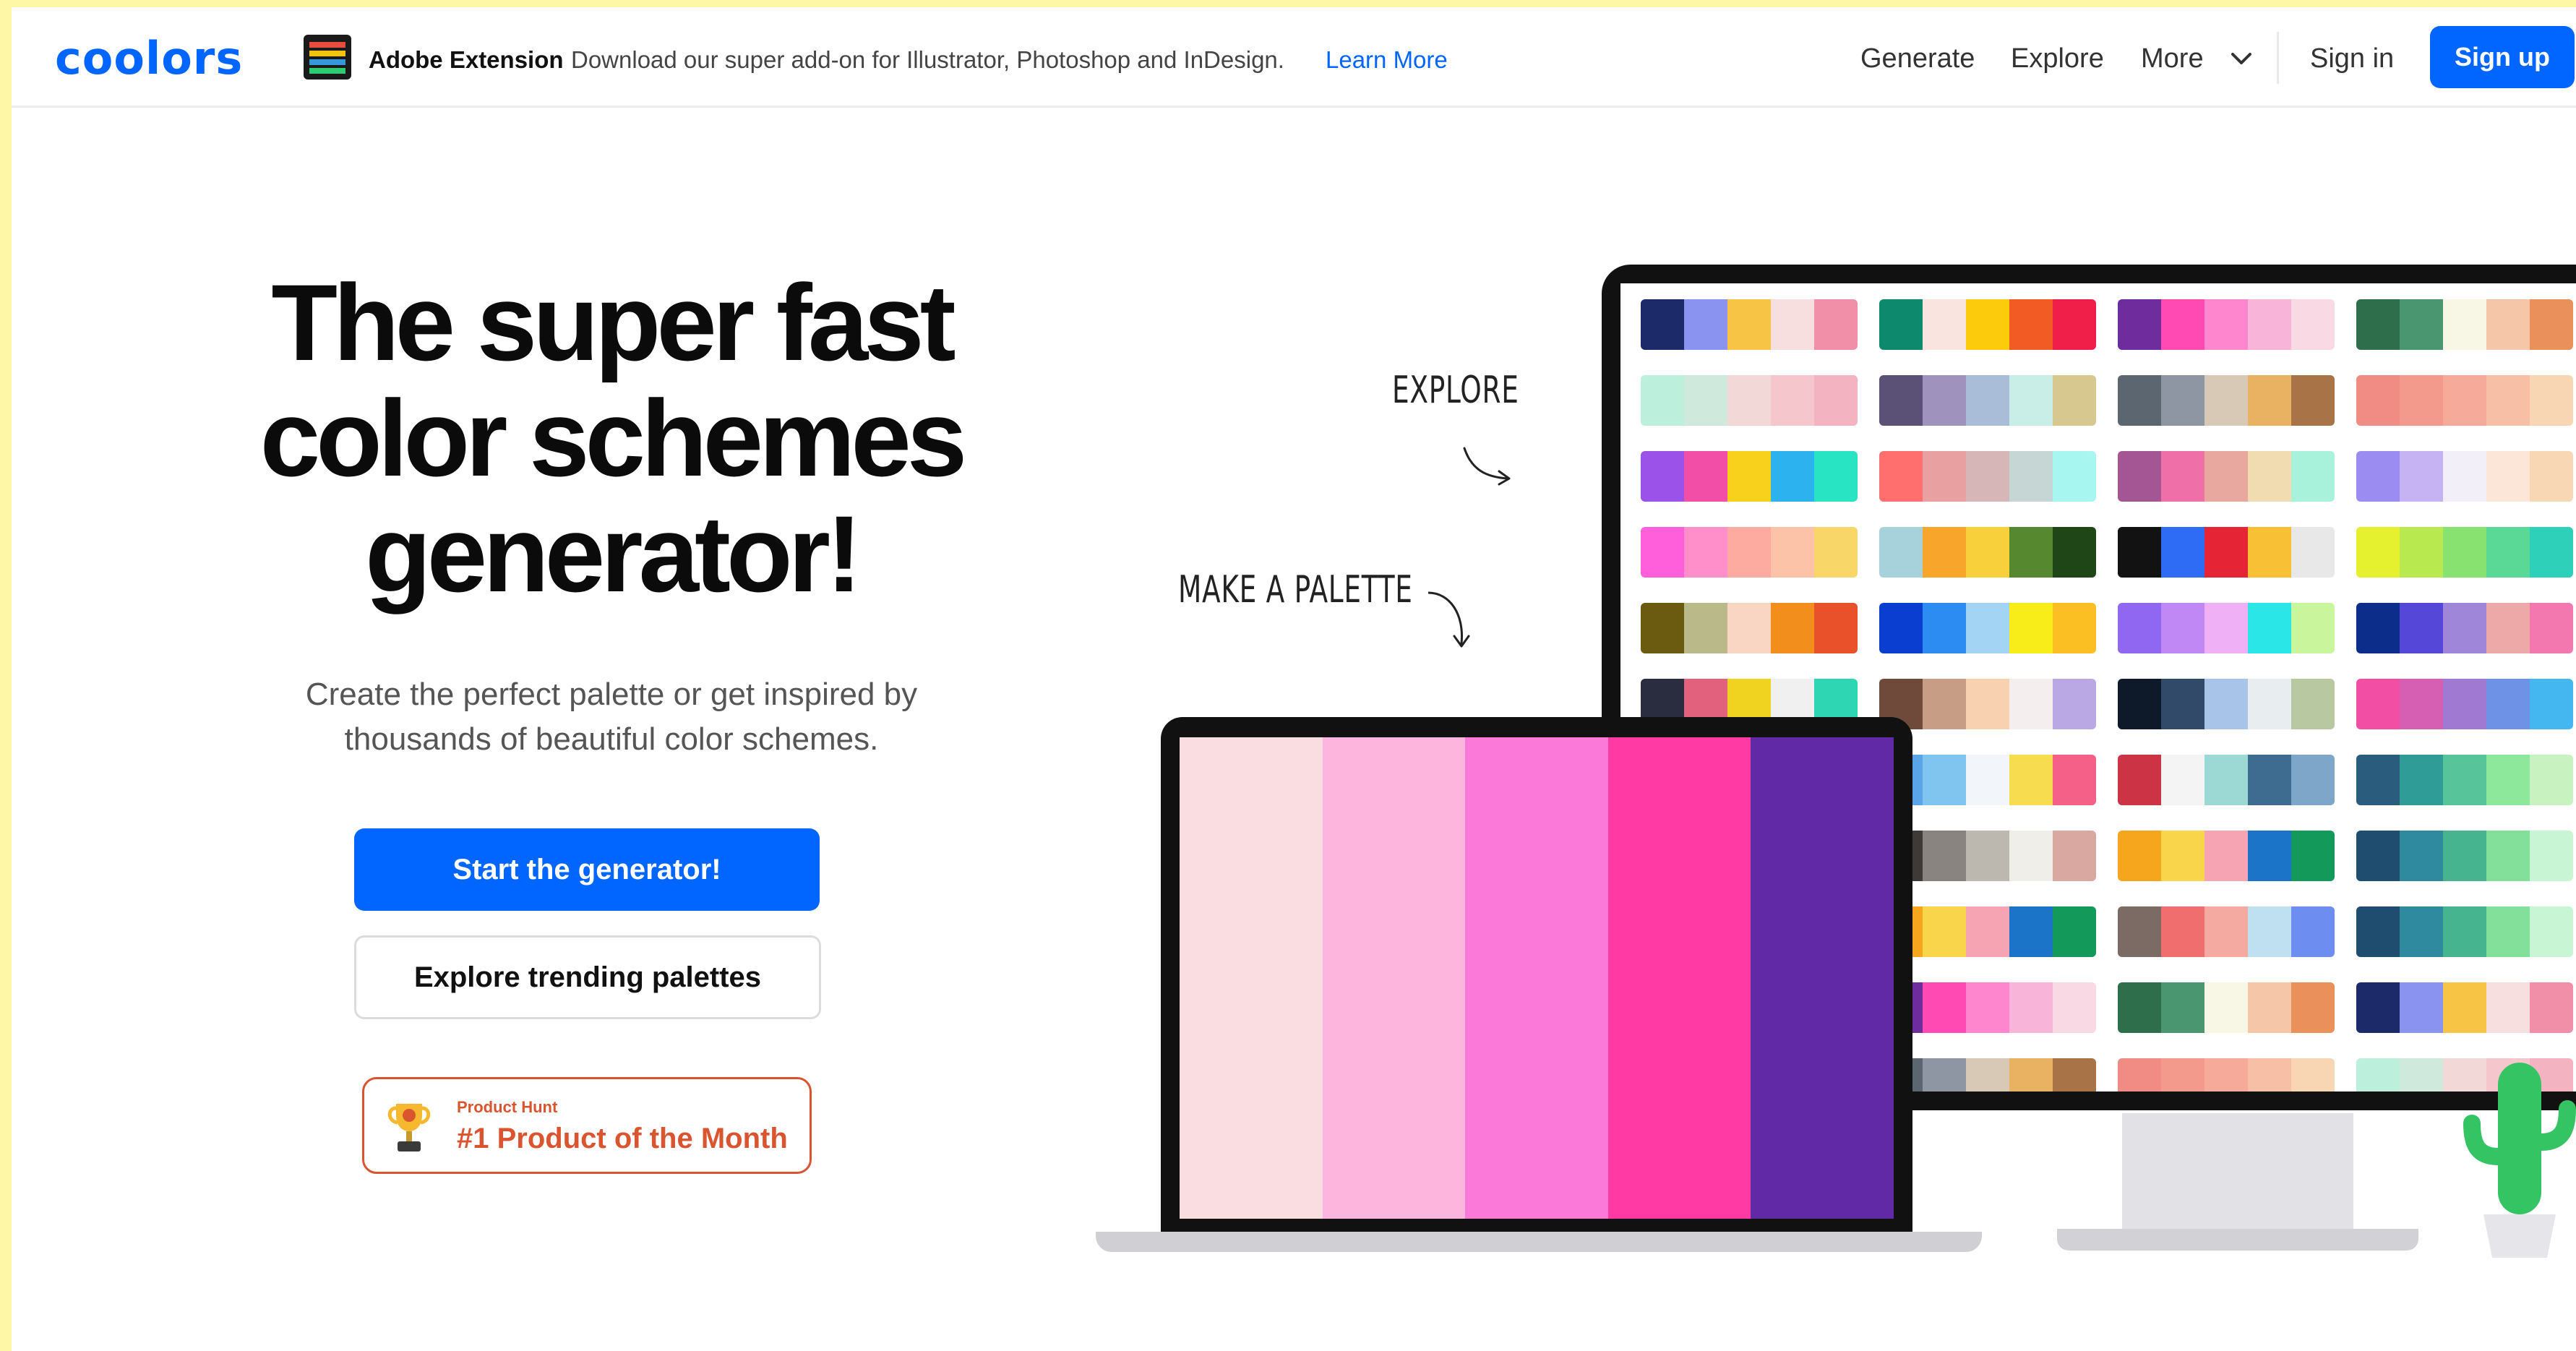 The height and width of the screenshot is (1351, 2576). What do you see at coordinates (1456, 390) in the screenshot?
I see `explore-handwritten-label: EXPLORE` at bounding box center [1456, 390].